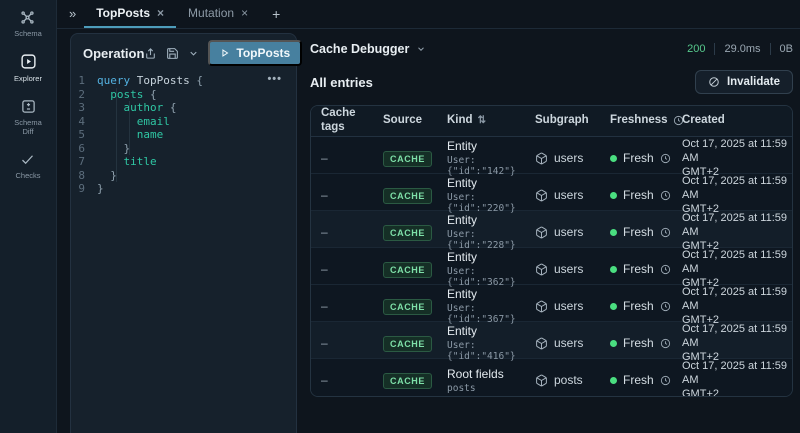 Image resolution: width=800 pixels, height=433 pixels. What do you see at coordinates (742, 49) in the screenshot?
I see `response-time: 29.0ms` at bounding box center [742, 49].